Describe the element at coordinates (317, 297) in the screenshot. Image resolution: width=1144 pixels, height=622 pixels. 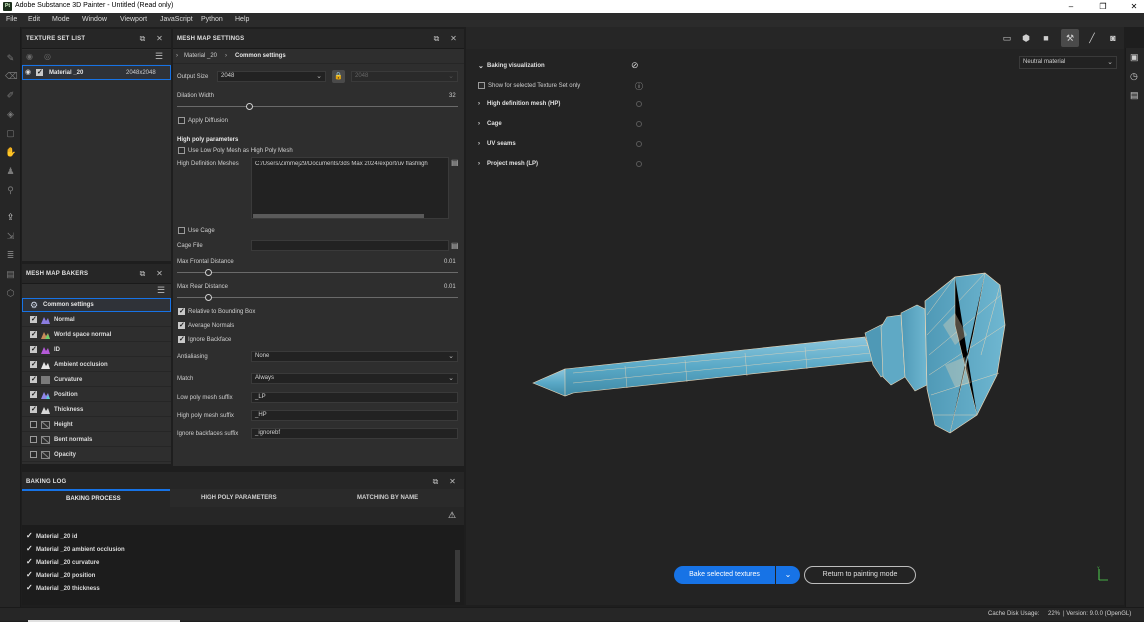
I see `max-rear-slider` at that location.